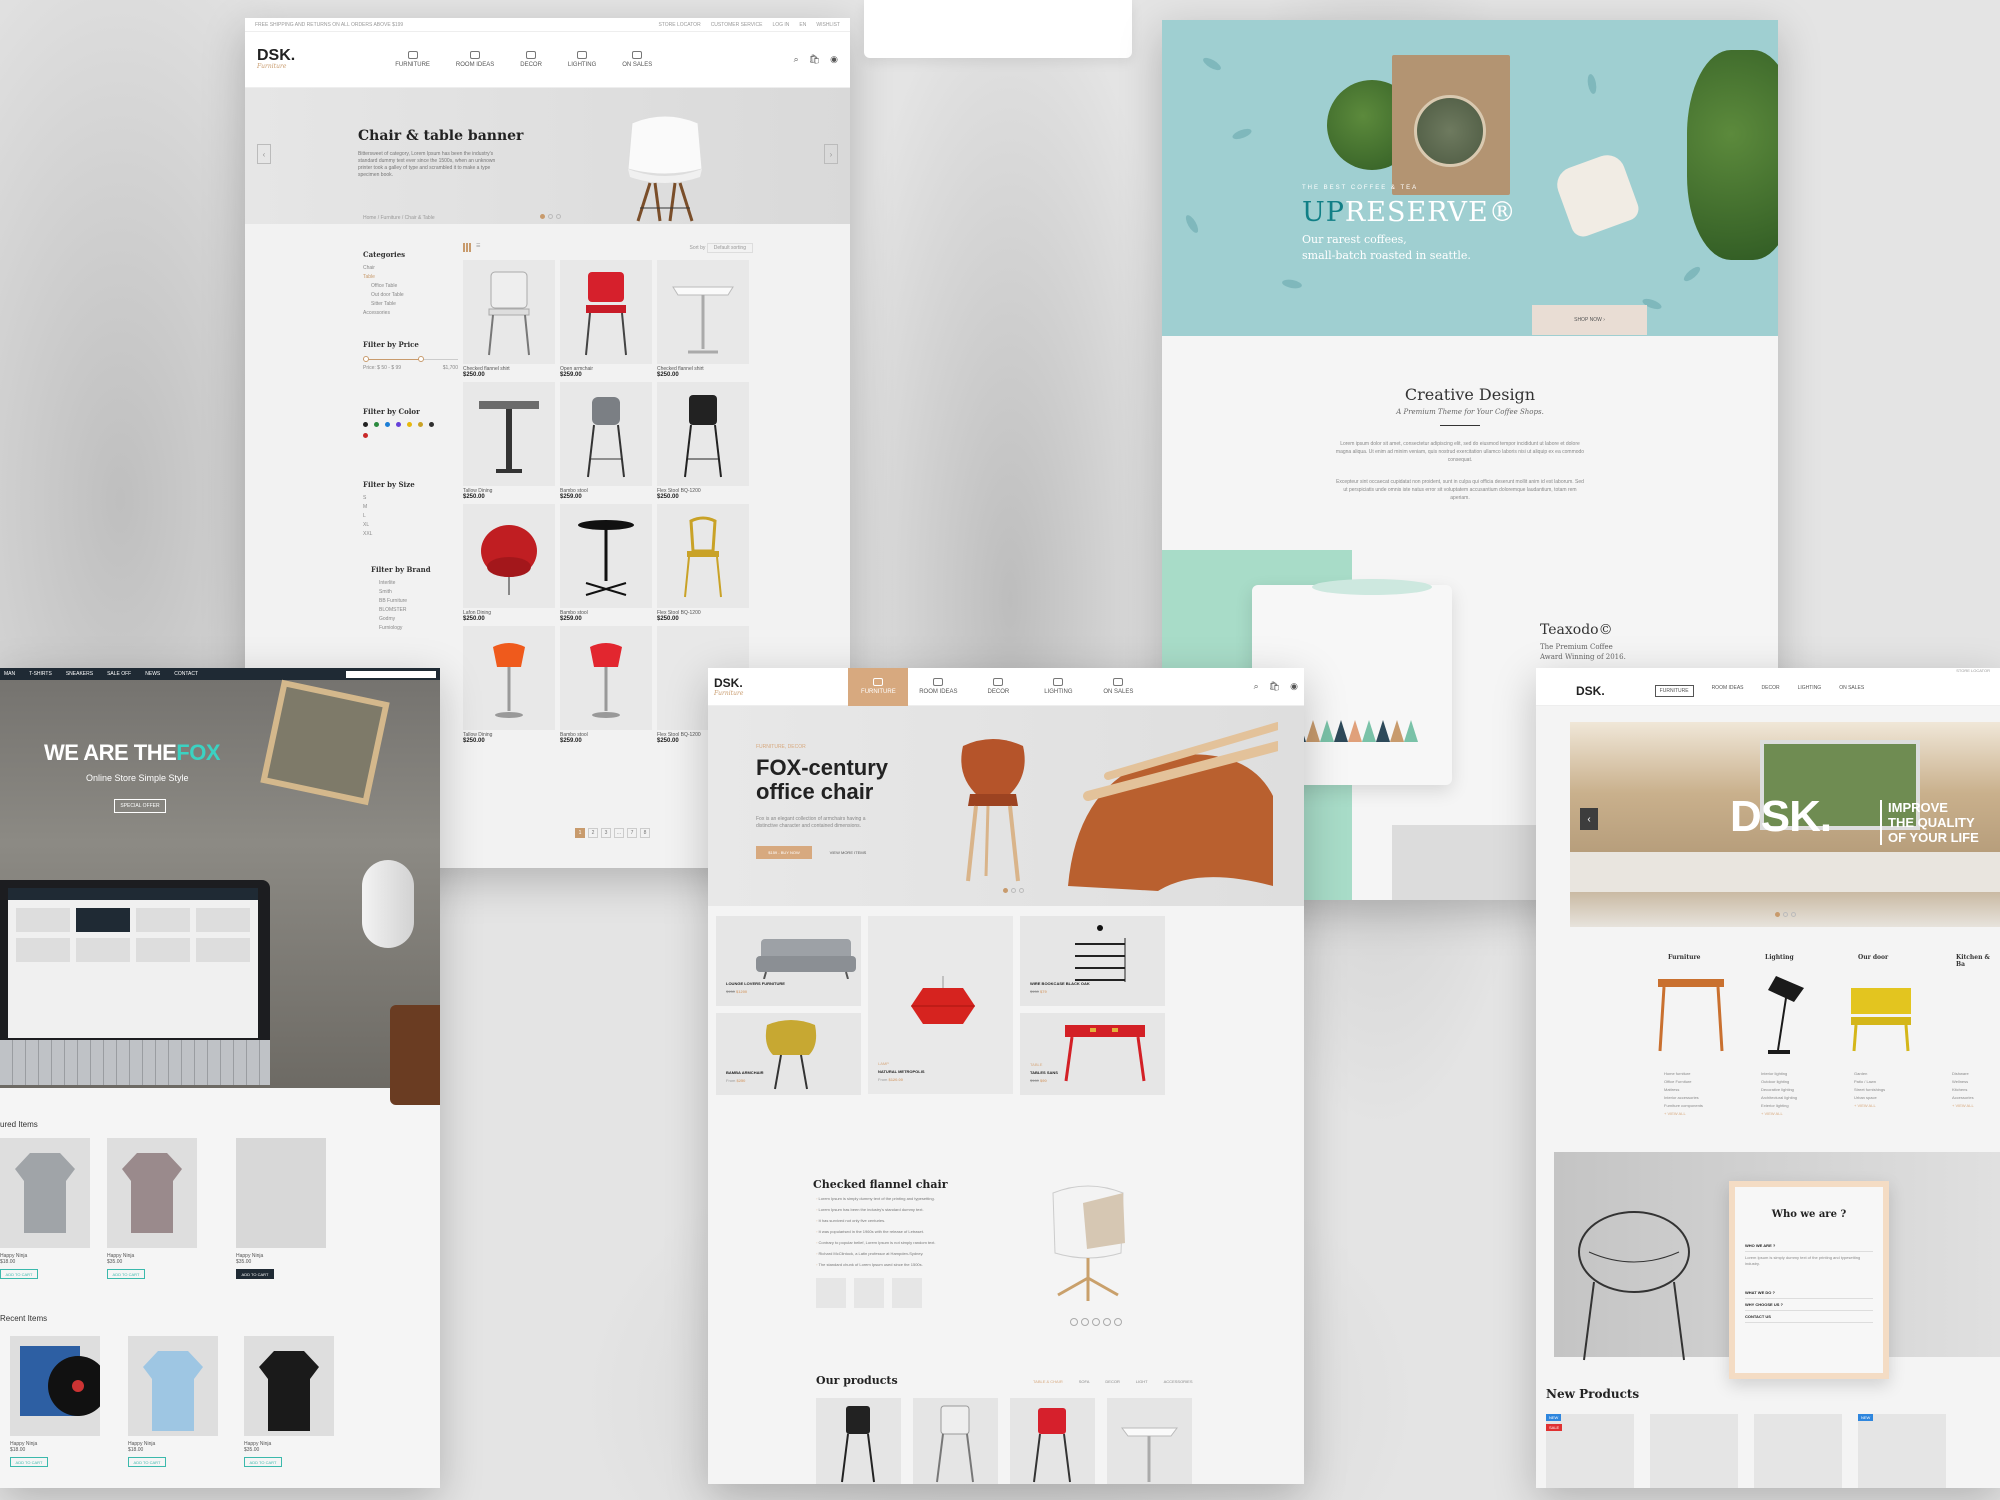 The height and width of the screenshot is (1500, 2000). Describe the element at coordinates (9, 674) in the screenshot. I see `nav-item: MAN` at that location.